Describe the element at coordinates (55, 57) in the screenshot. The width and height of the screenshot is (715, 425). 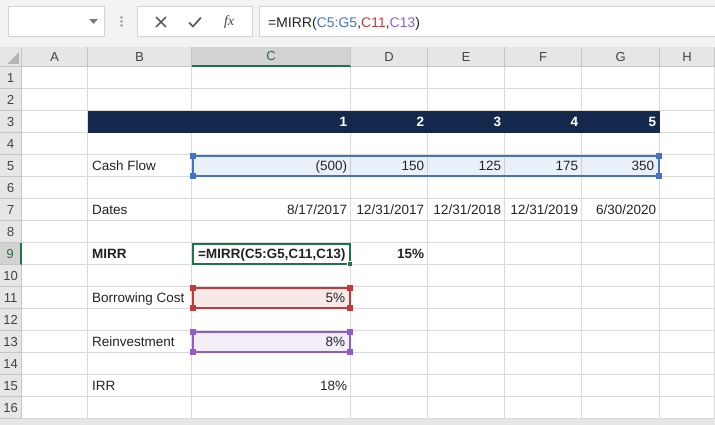
I see `column-header: A` at that location.